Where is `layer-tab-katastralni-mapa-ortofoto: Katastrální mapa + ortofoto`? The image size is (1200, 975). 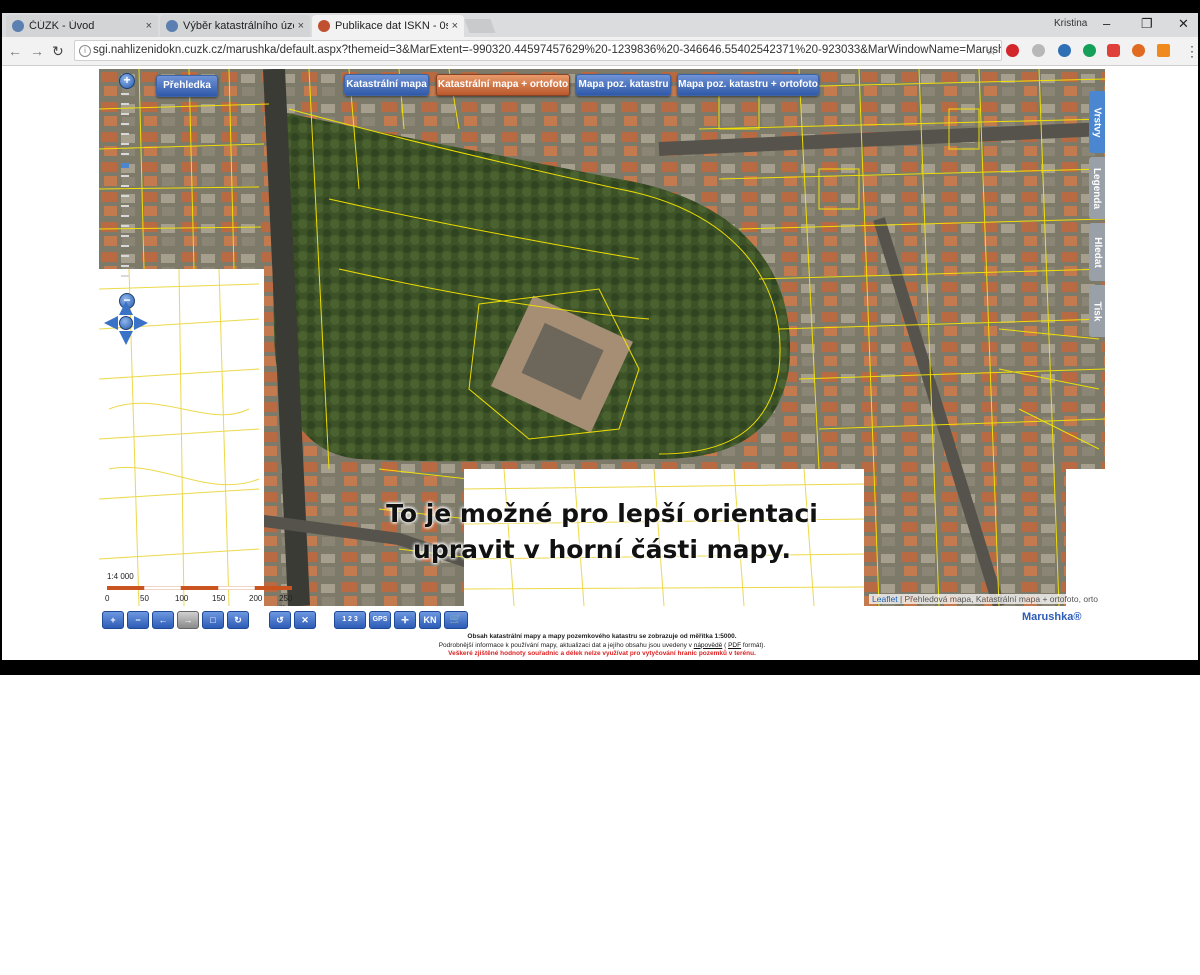
layer-tab-katastralni-mapa-ortofoto: Katastrální mapa + ortofoto is located at coordinates (503, 85).